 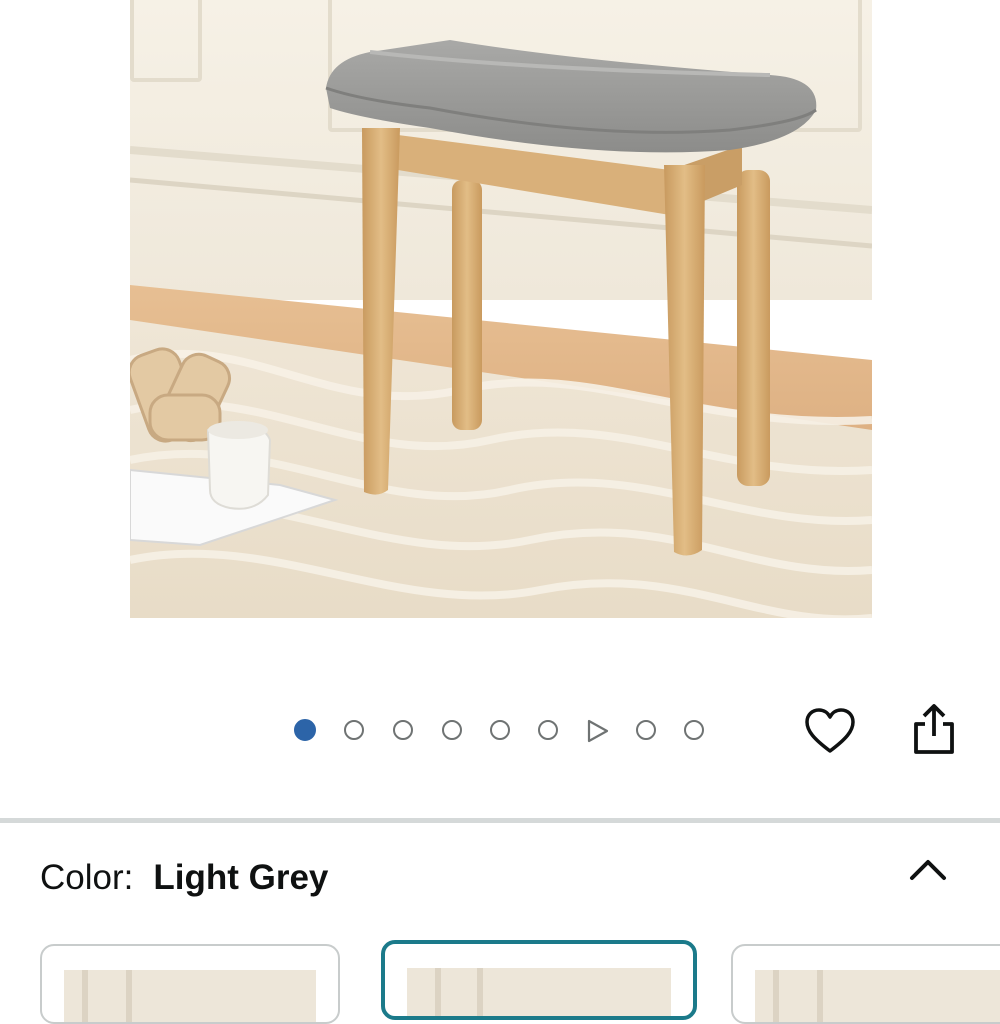 I want to click on heart-icon, so click(x=830, y=730).